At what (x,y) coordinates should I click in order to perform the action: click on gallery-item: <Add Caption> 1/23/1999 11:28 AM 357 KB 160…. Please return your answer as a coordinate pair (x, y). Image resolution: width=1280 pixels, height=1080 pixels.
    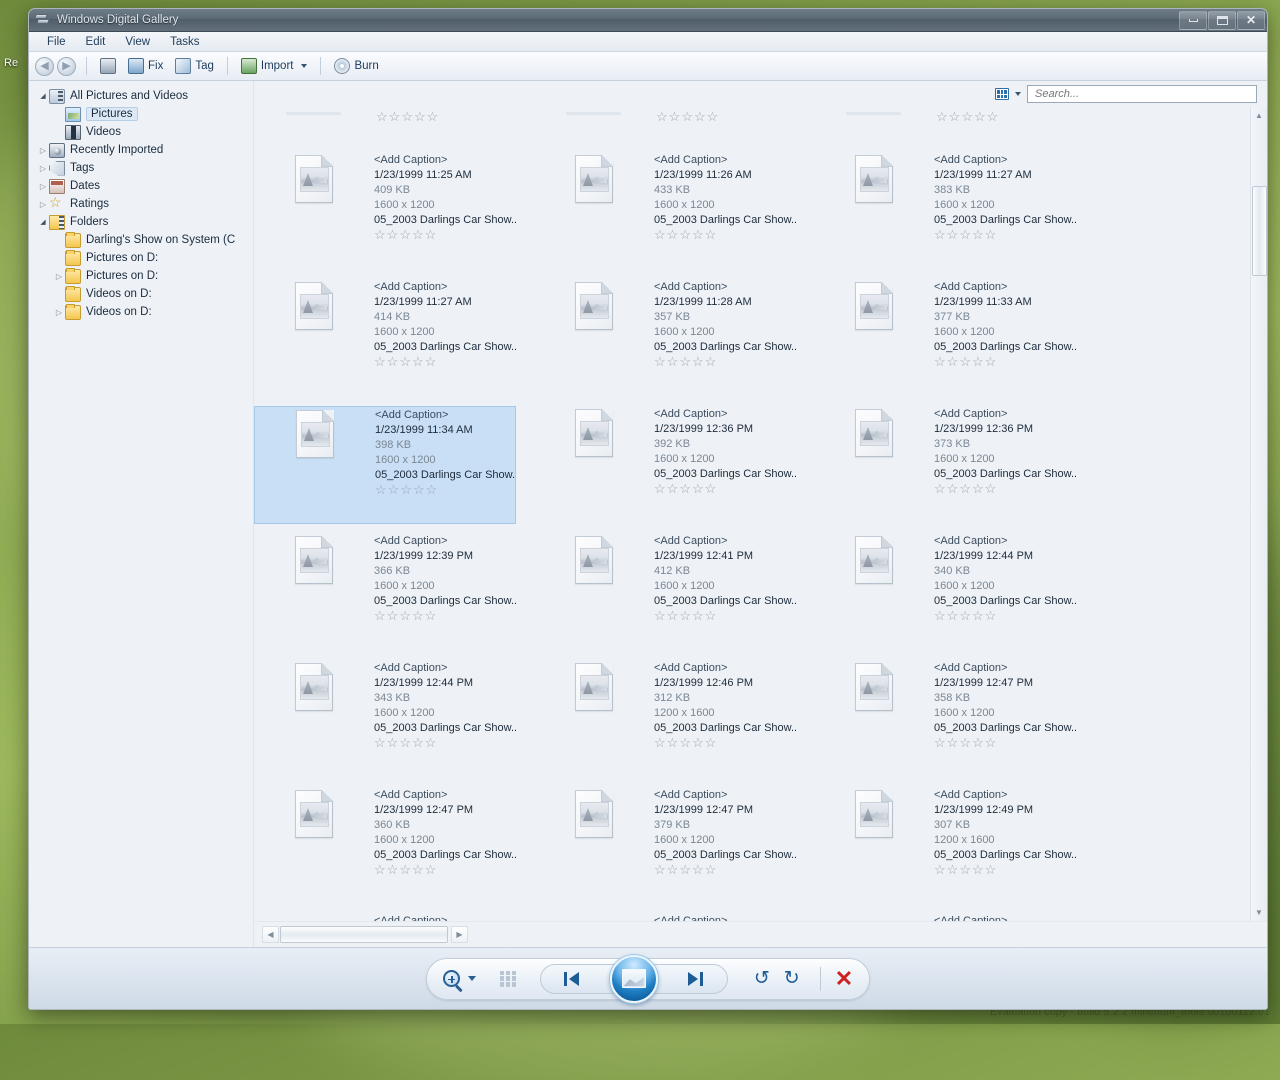
    Looking at the image, I should click on (665, 338).